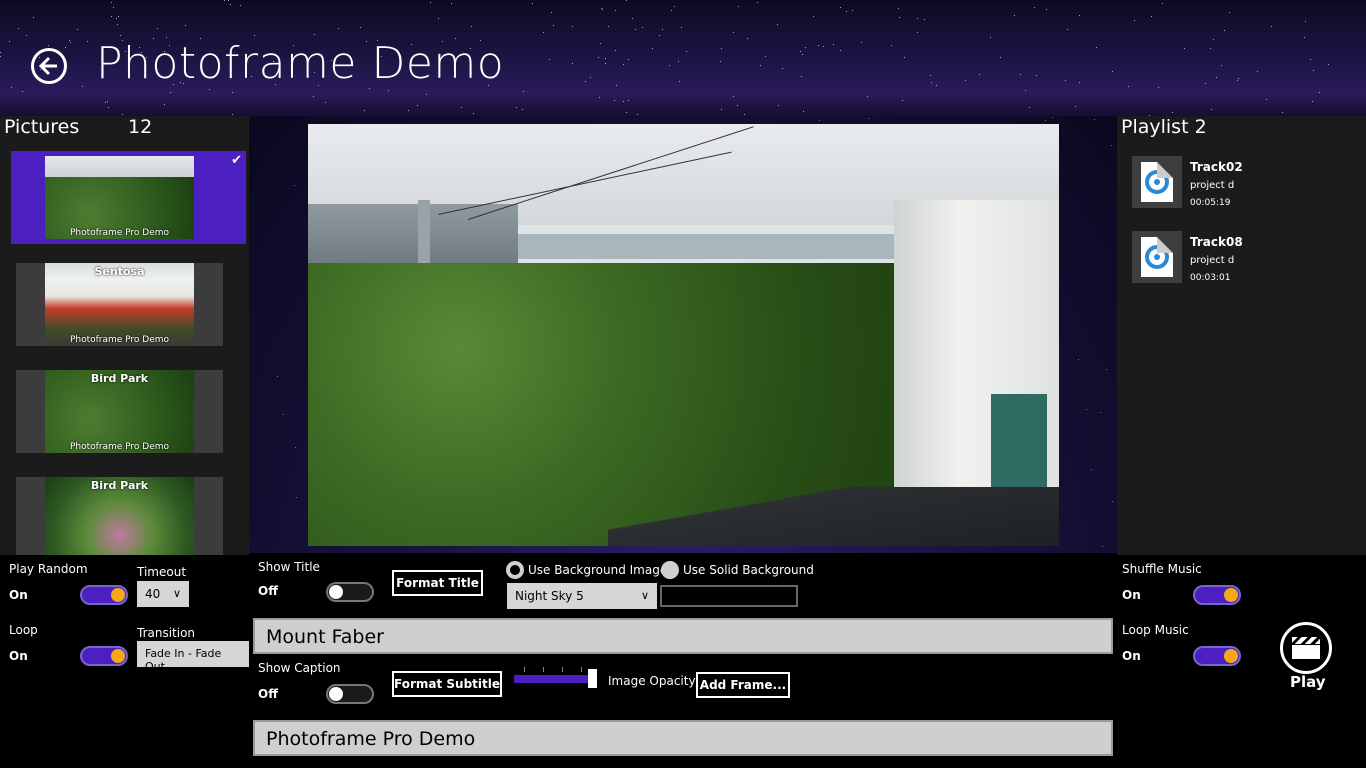 This screenshot has width=1366, height=768. What do you see at coordinates (729, 596) in the screenshot?
I see `solid-color-field` at bounding box center [729, 596].